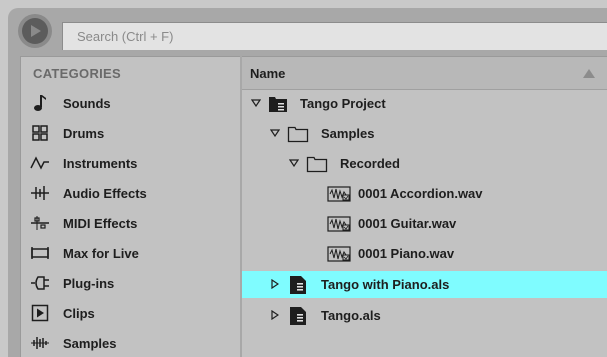 Image resolution: width=607 pixels, height=357 pixels. What do you see at coordinates (132, 313) in the screenshot?
I see `category-clips: Clips` at bounding box center [132, 313].